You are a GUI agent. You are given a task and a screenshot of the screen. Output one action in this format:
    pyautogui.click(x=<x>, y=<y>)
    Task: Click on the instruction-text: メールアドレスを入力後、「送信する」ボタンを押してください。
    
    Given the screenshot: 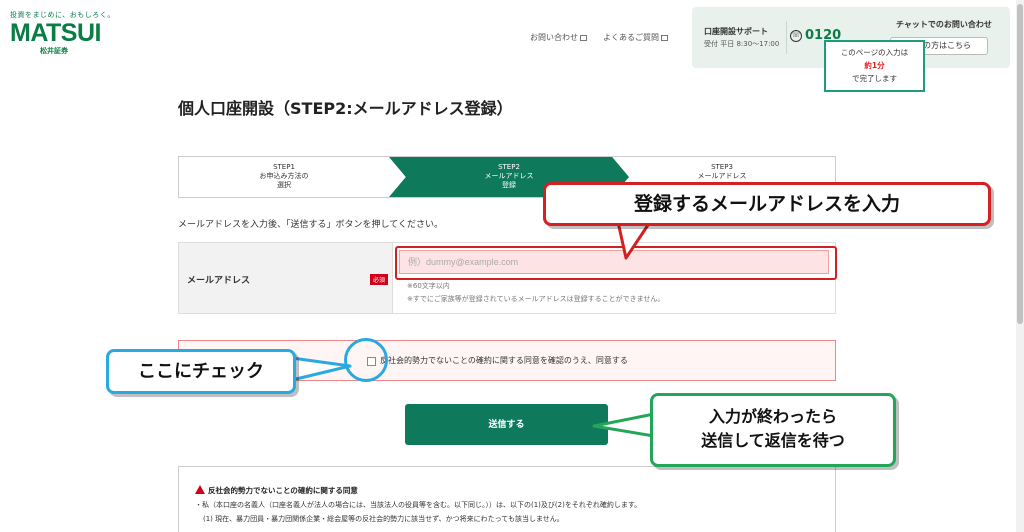 What is the action you would take?
    pyautogui.click(x=310, y=225)
    